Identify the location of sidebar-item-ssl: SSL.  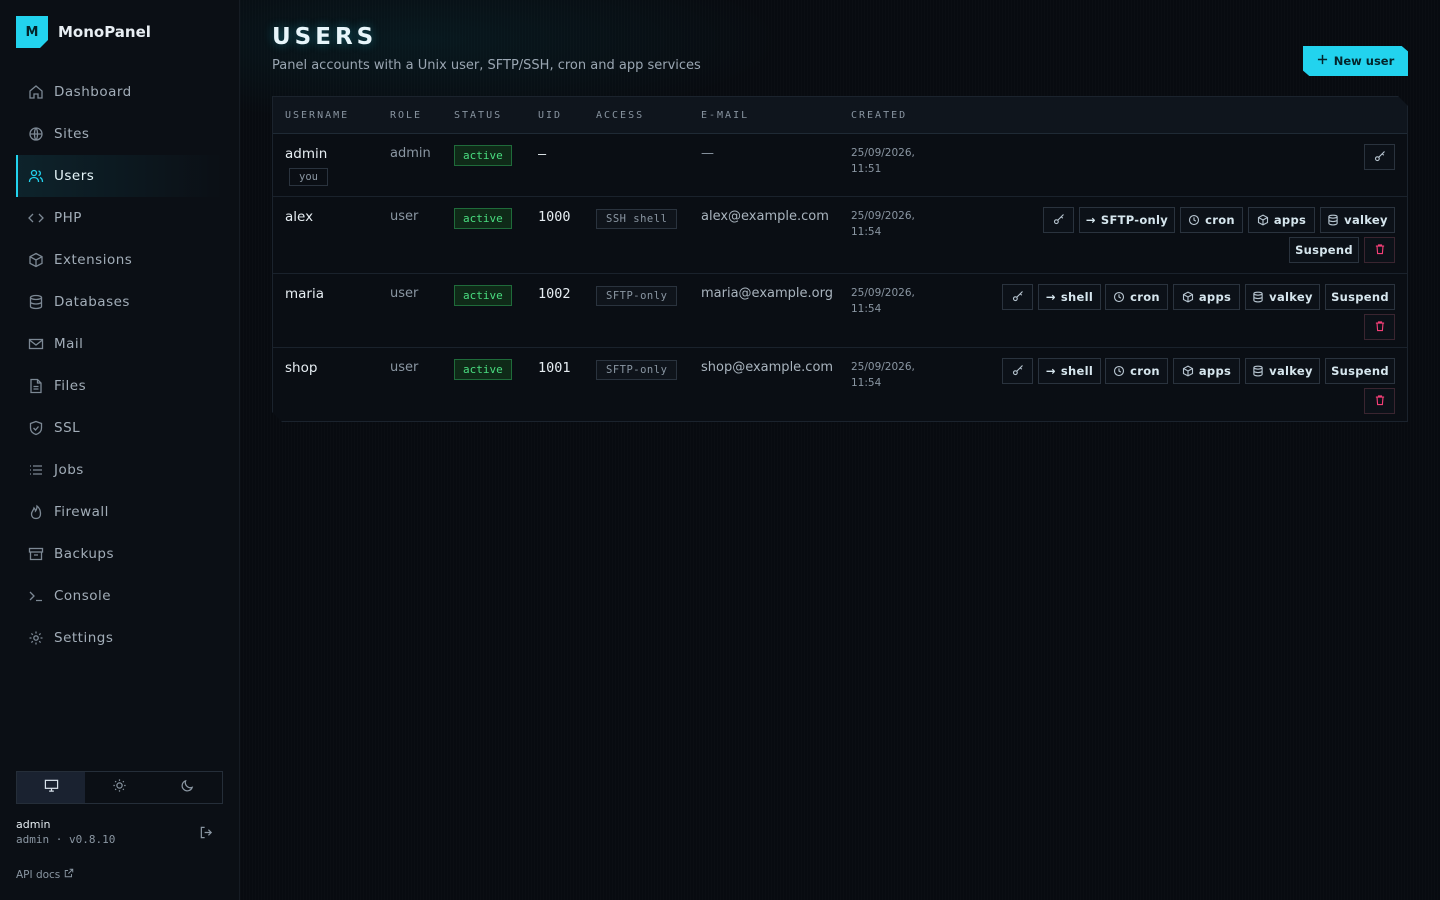
(120, 428).